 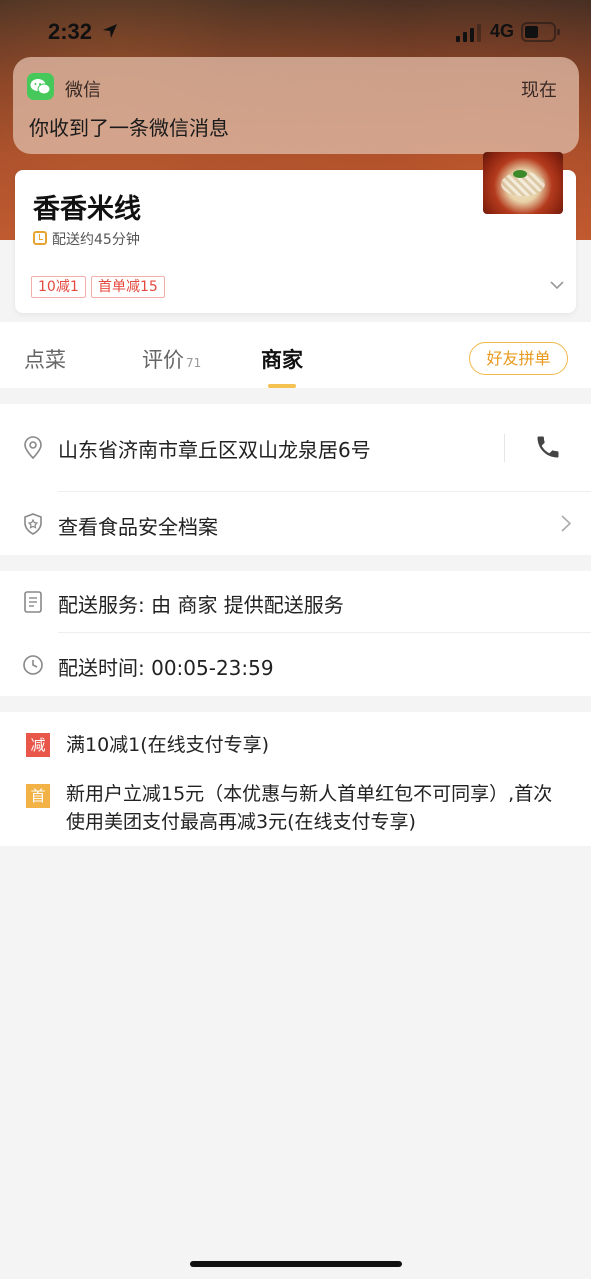 I want to click on food-safety-link: 查看食品安全档案, so click(x=138, y=527).